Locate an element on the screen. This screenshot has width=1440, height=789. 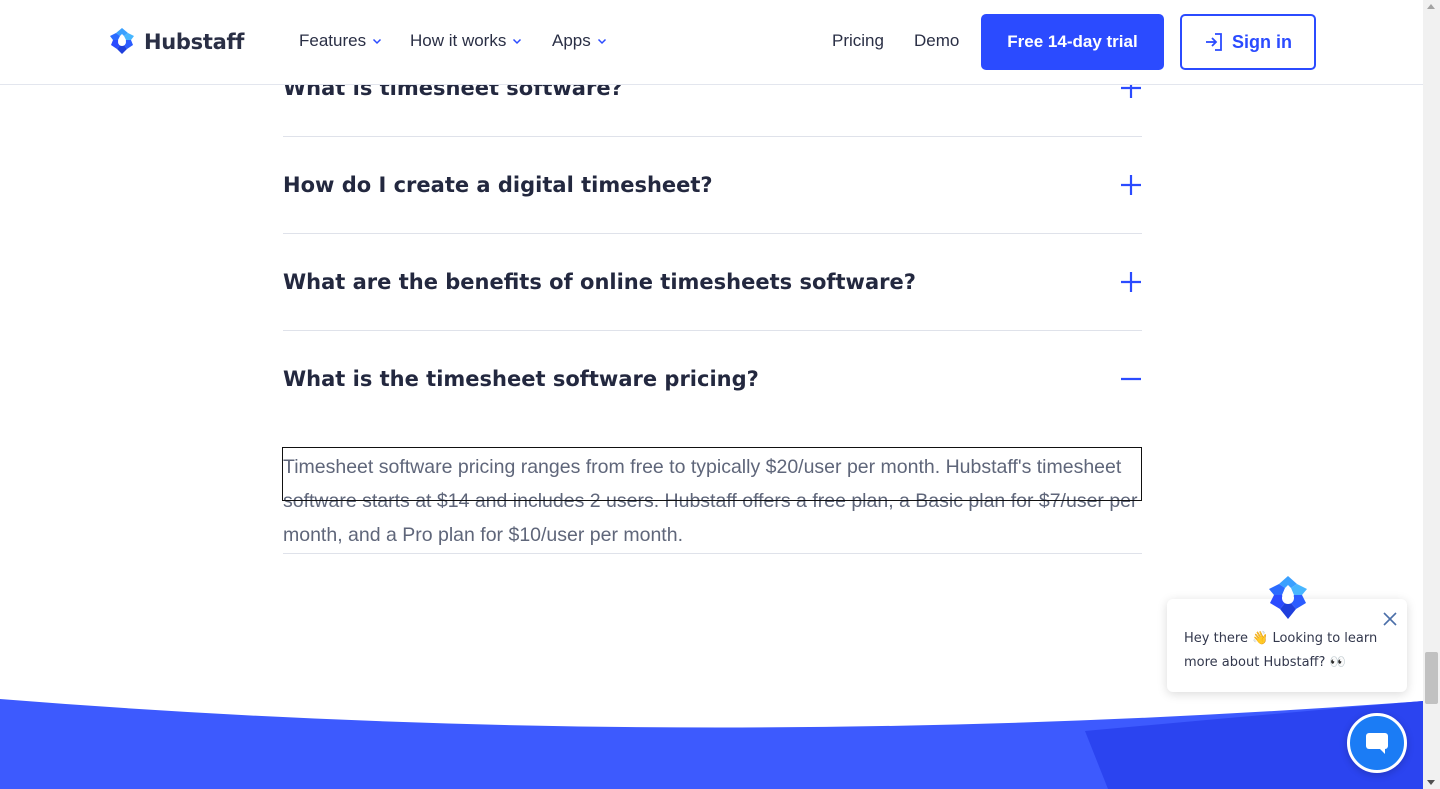
close-icon is located at coordinates (1390, 619).